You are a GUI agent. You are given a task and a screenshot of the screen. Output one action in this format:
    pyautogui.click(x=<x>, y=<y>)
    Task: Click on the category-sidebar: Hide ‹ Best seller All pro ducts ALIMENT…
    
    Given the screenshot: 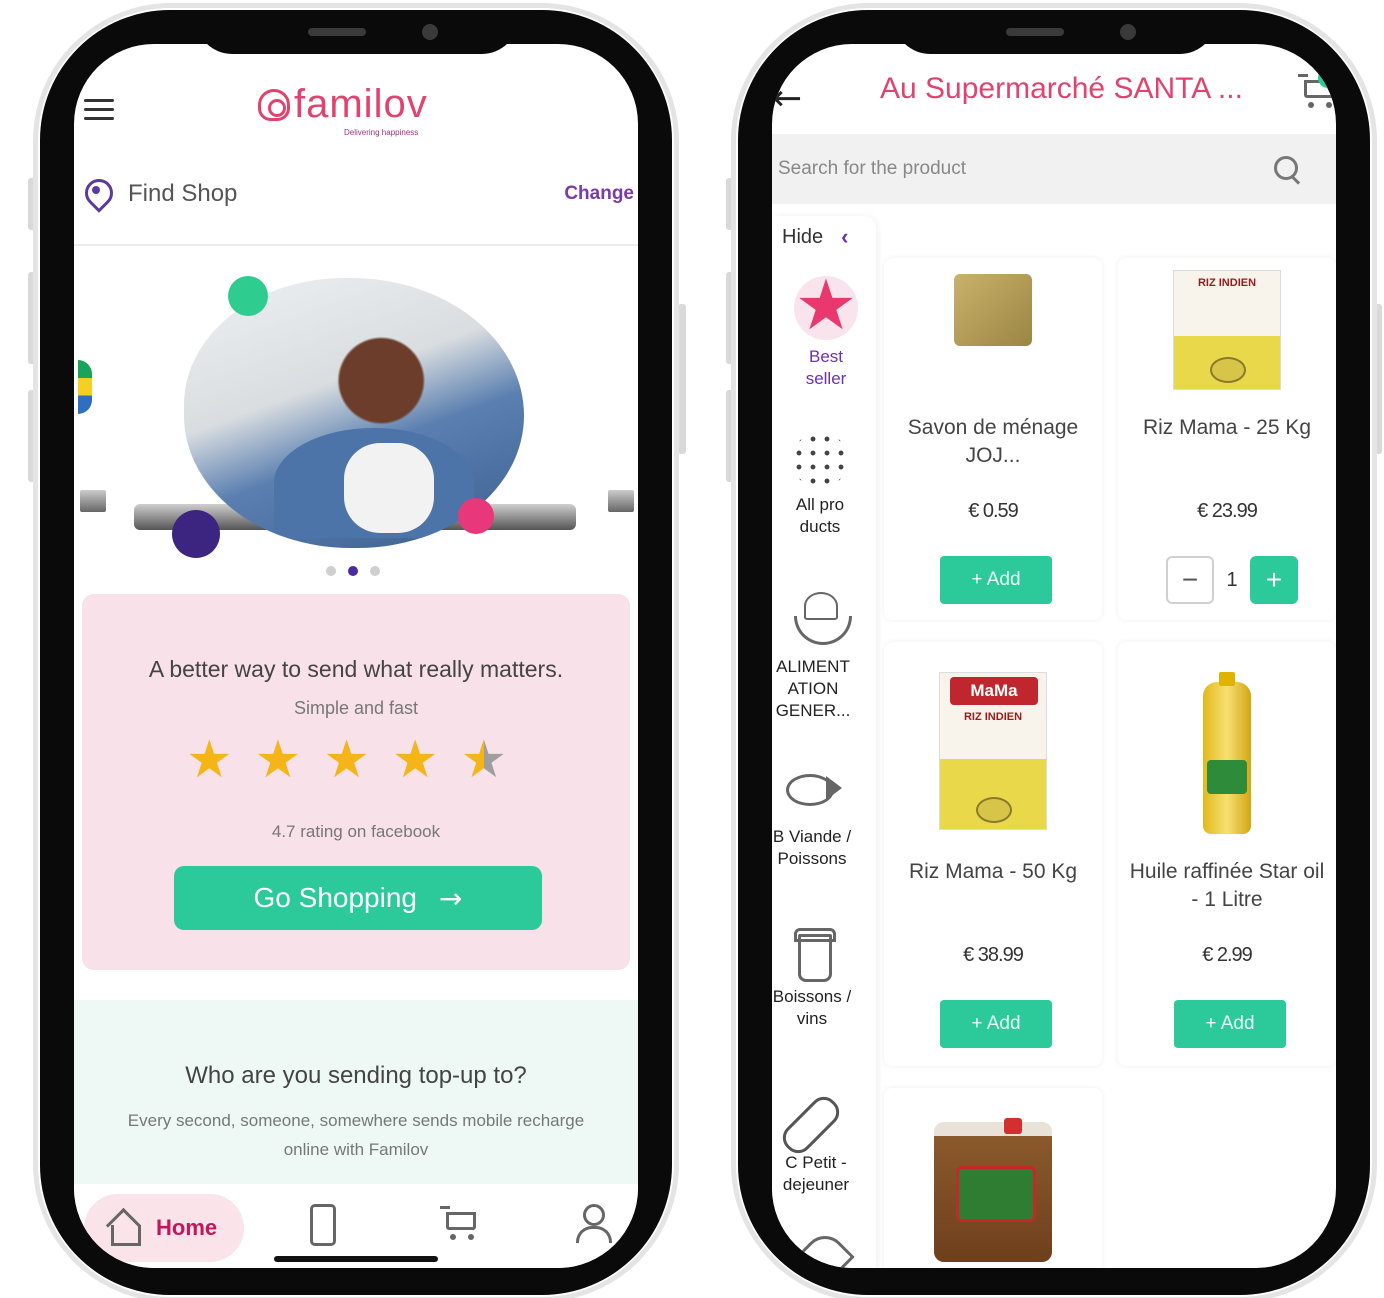 What is the action you would take?
    pyautogui.click(x=824, y=742)
    